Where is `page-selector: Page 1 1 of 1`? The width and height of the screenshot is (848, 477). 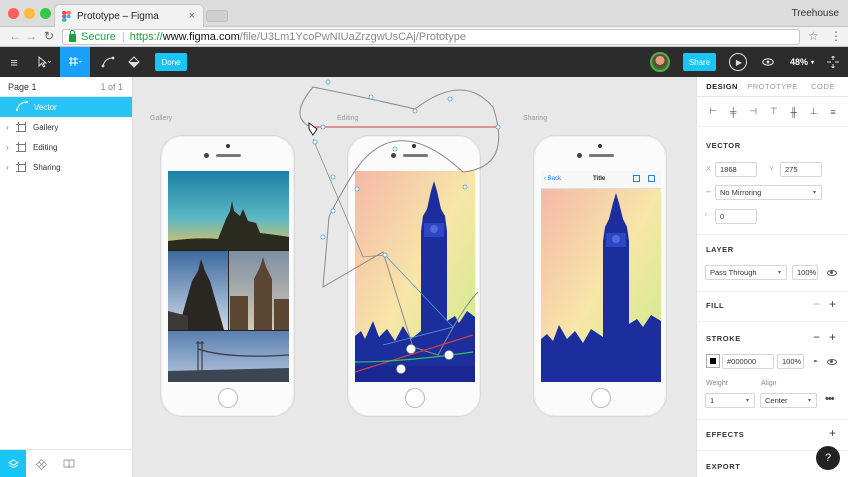 page-selector: Page 1 1 of 1 is located at coordinates (66, 87).